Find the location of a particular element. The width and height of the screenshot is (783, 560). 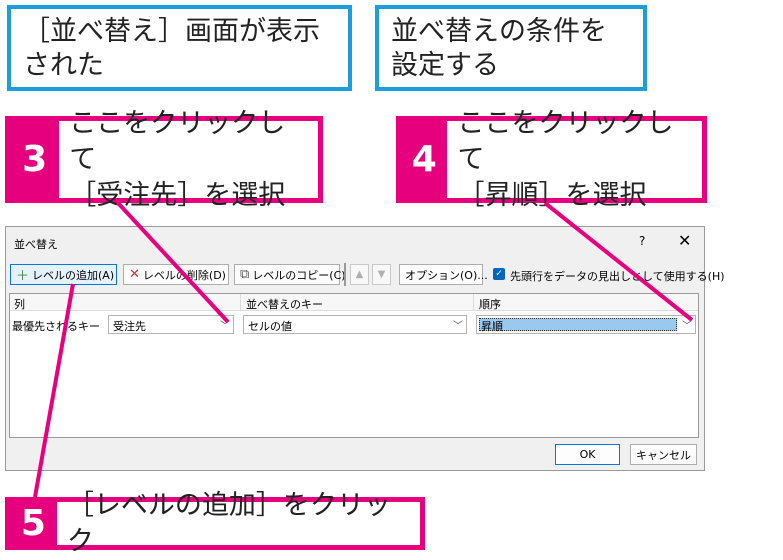

leader-line-step4 is located at coordinates (618, 261).